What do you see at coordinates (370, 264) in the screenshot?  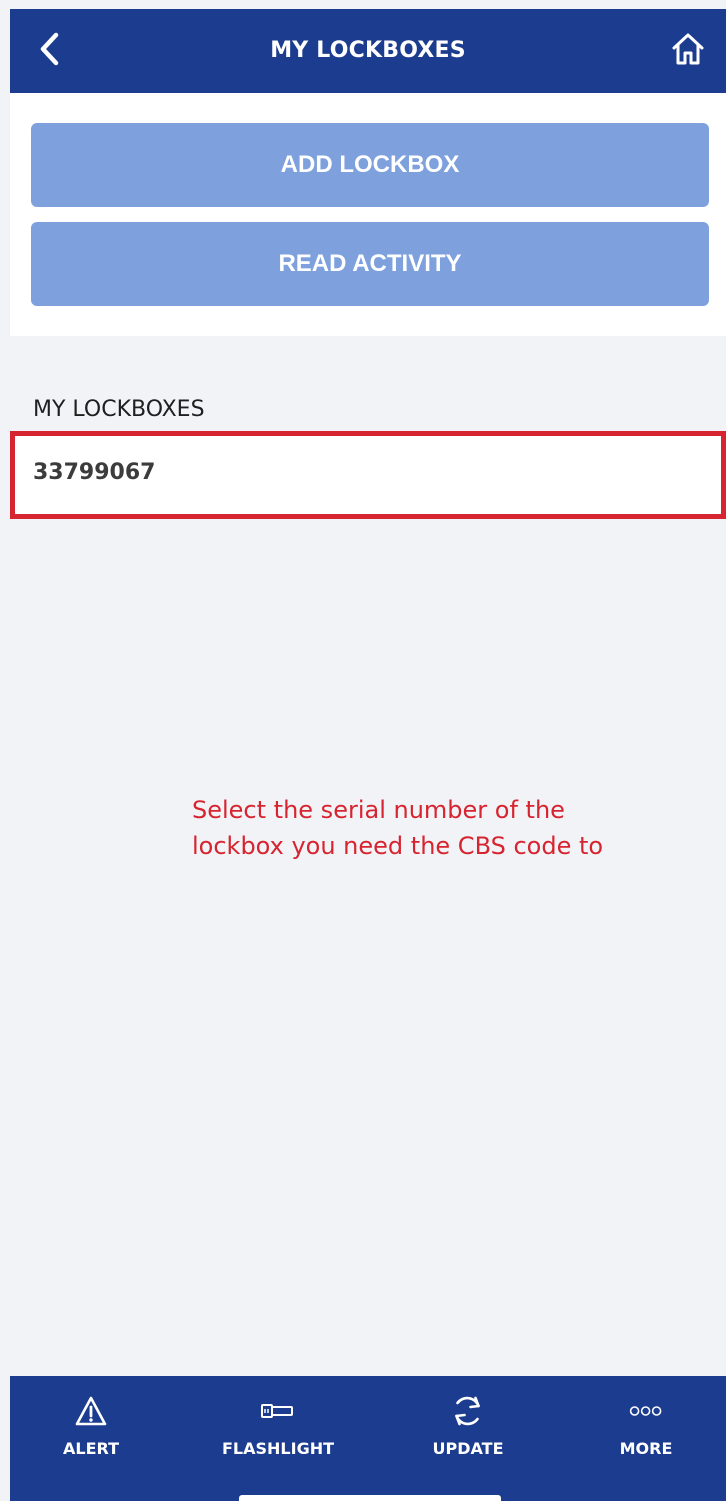 I see `read-activity-button: READ ACTIVITY` at bounding box center [370, 264].